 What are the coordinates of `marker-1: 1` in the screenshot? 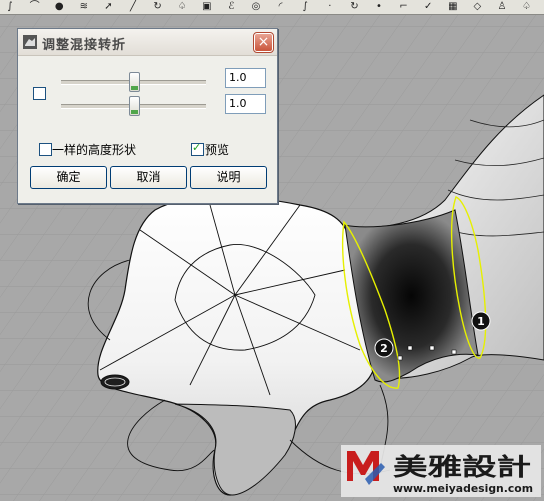 It's located at (481, 321).